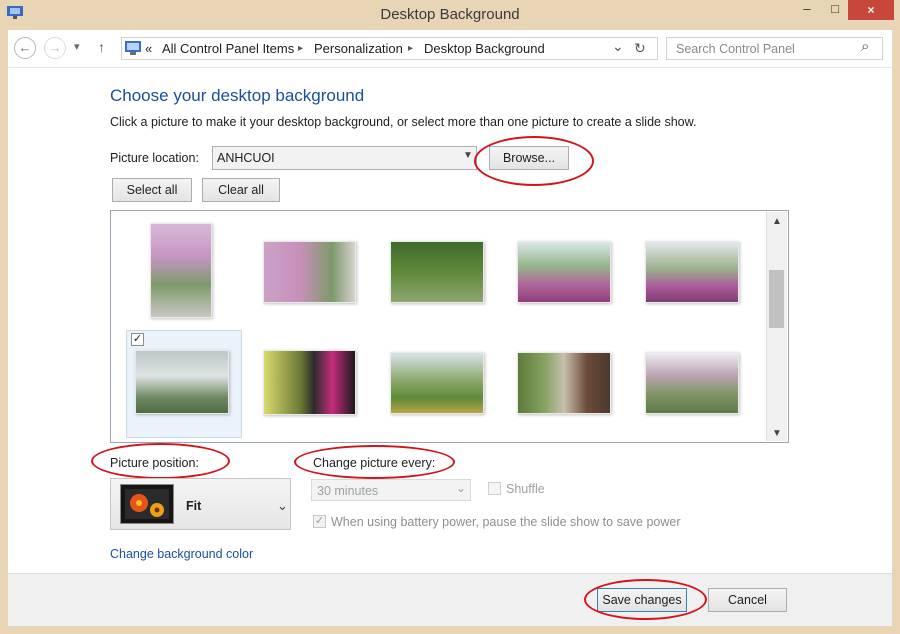 The width and height of the screenshot is (900, 634). I want to click on picture-location-label: Picture location:, so click(154, 158).